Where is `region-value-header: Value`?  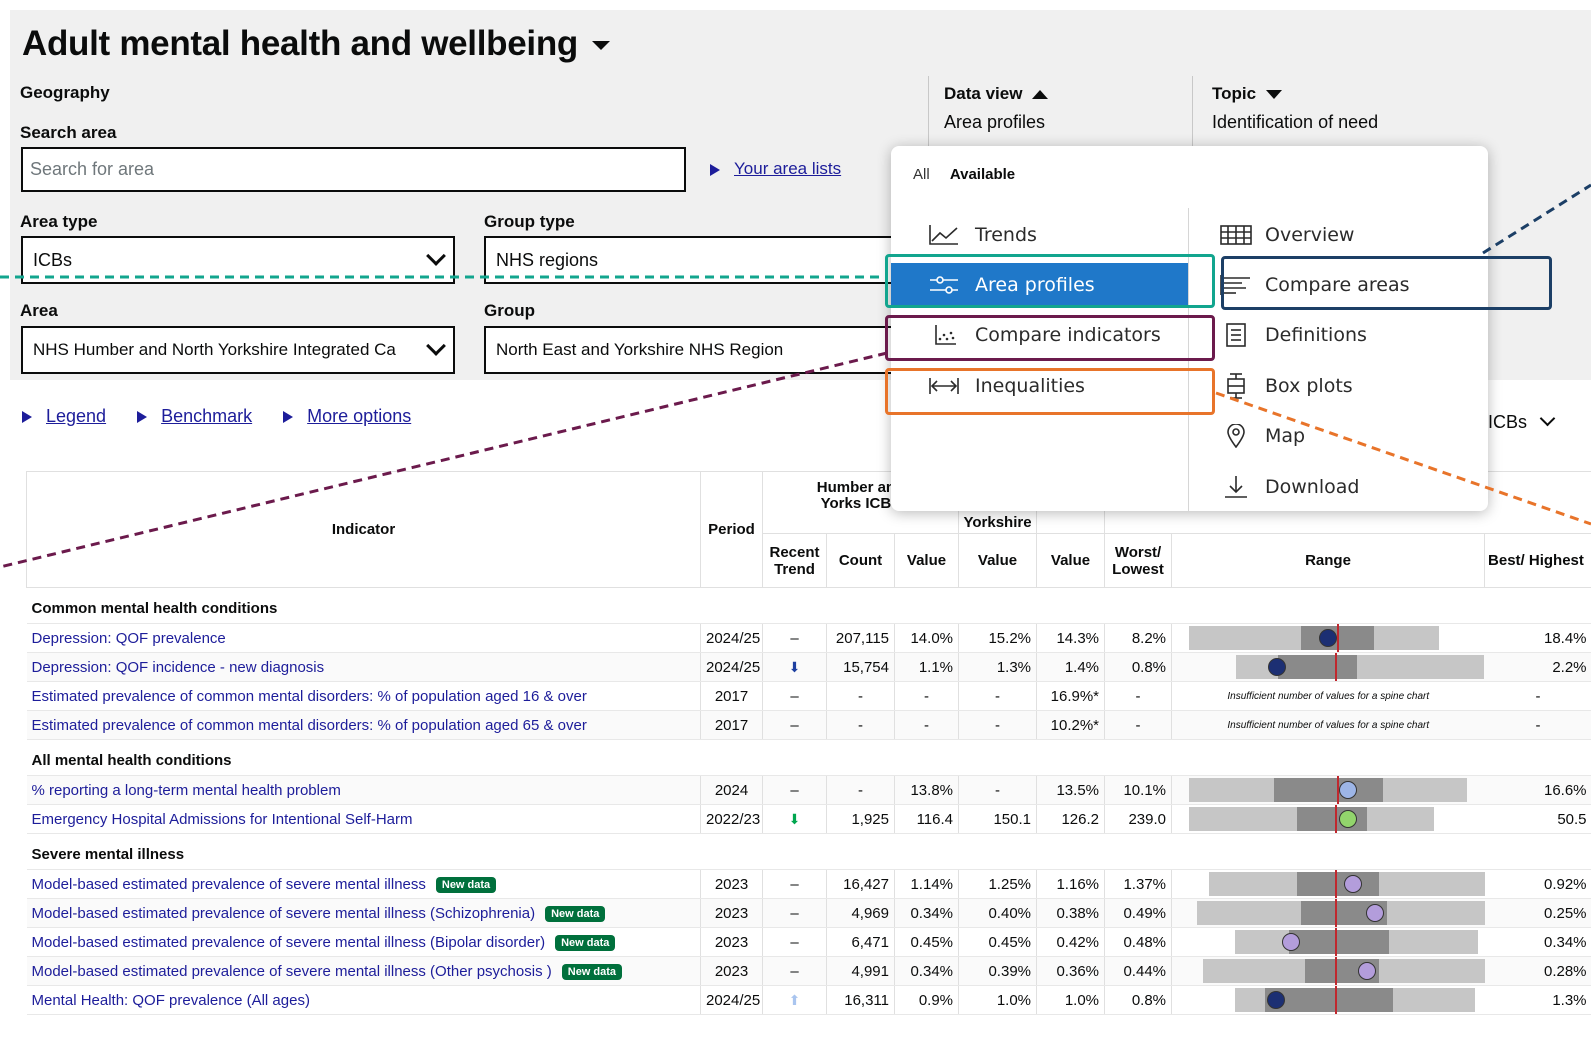 region-value-header: Value is located at coordinates (998, 560).